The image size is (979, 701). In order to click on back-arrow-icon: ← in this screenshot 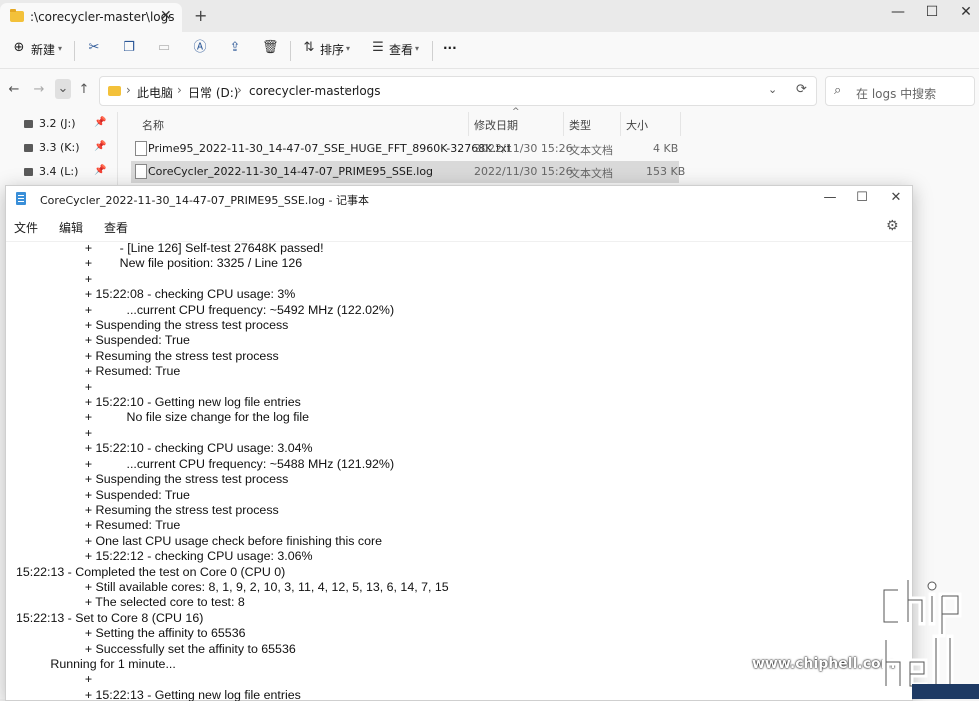, I will do `click(14, 89)`.